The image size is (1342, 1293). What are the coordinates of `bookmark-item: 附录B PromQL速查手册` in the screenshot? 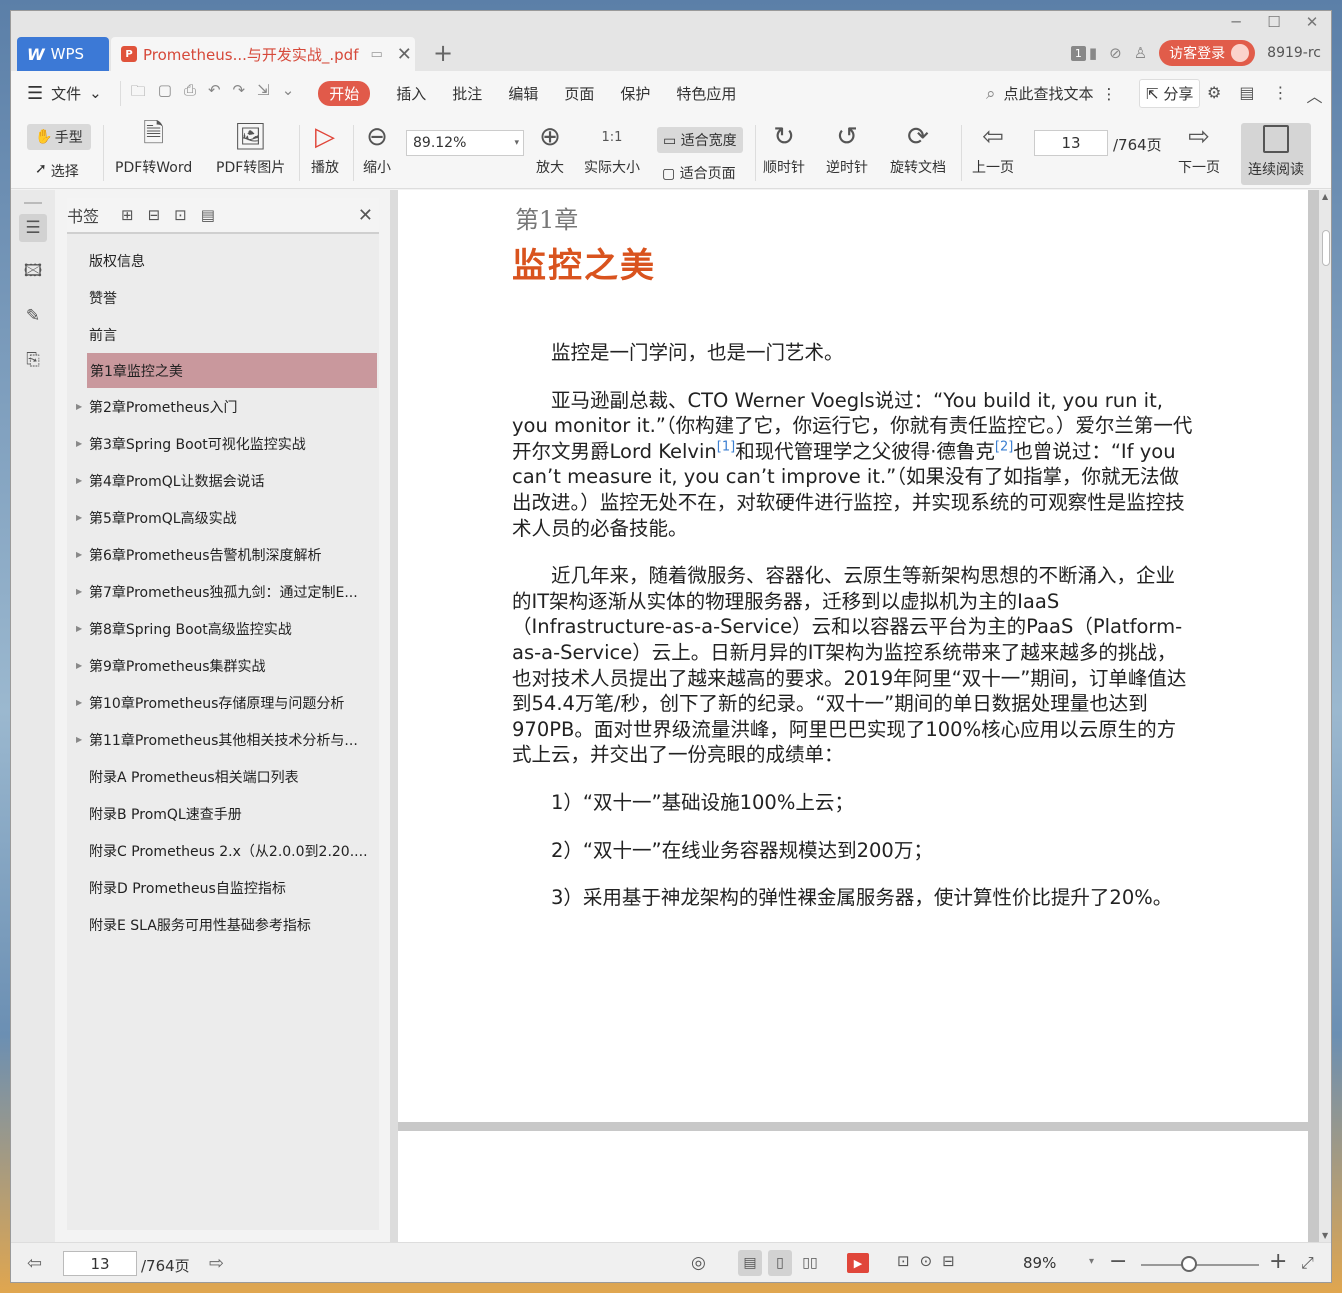 It's located at (222, 813).